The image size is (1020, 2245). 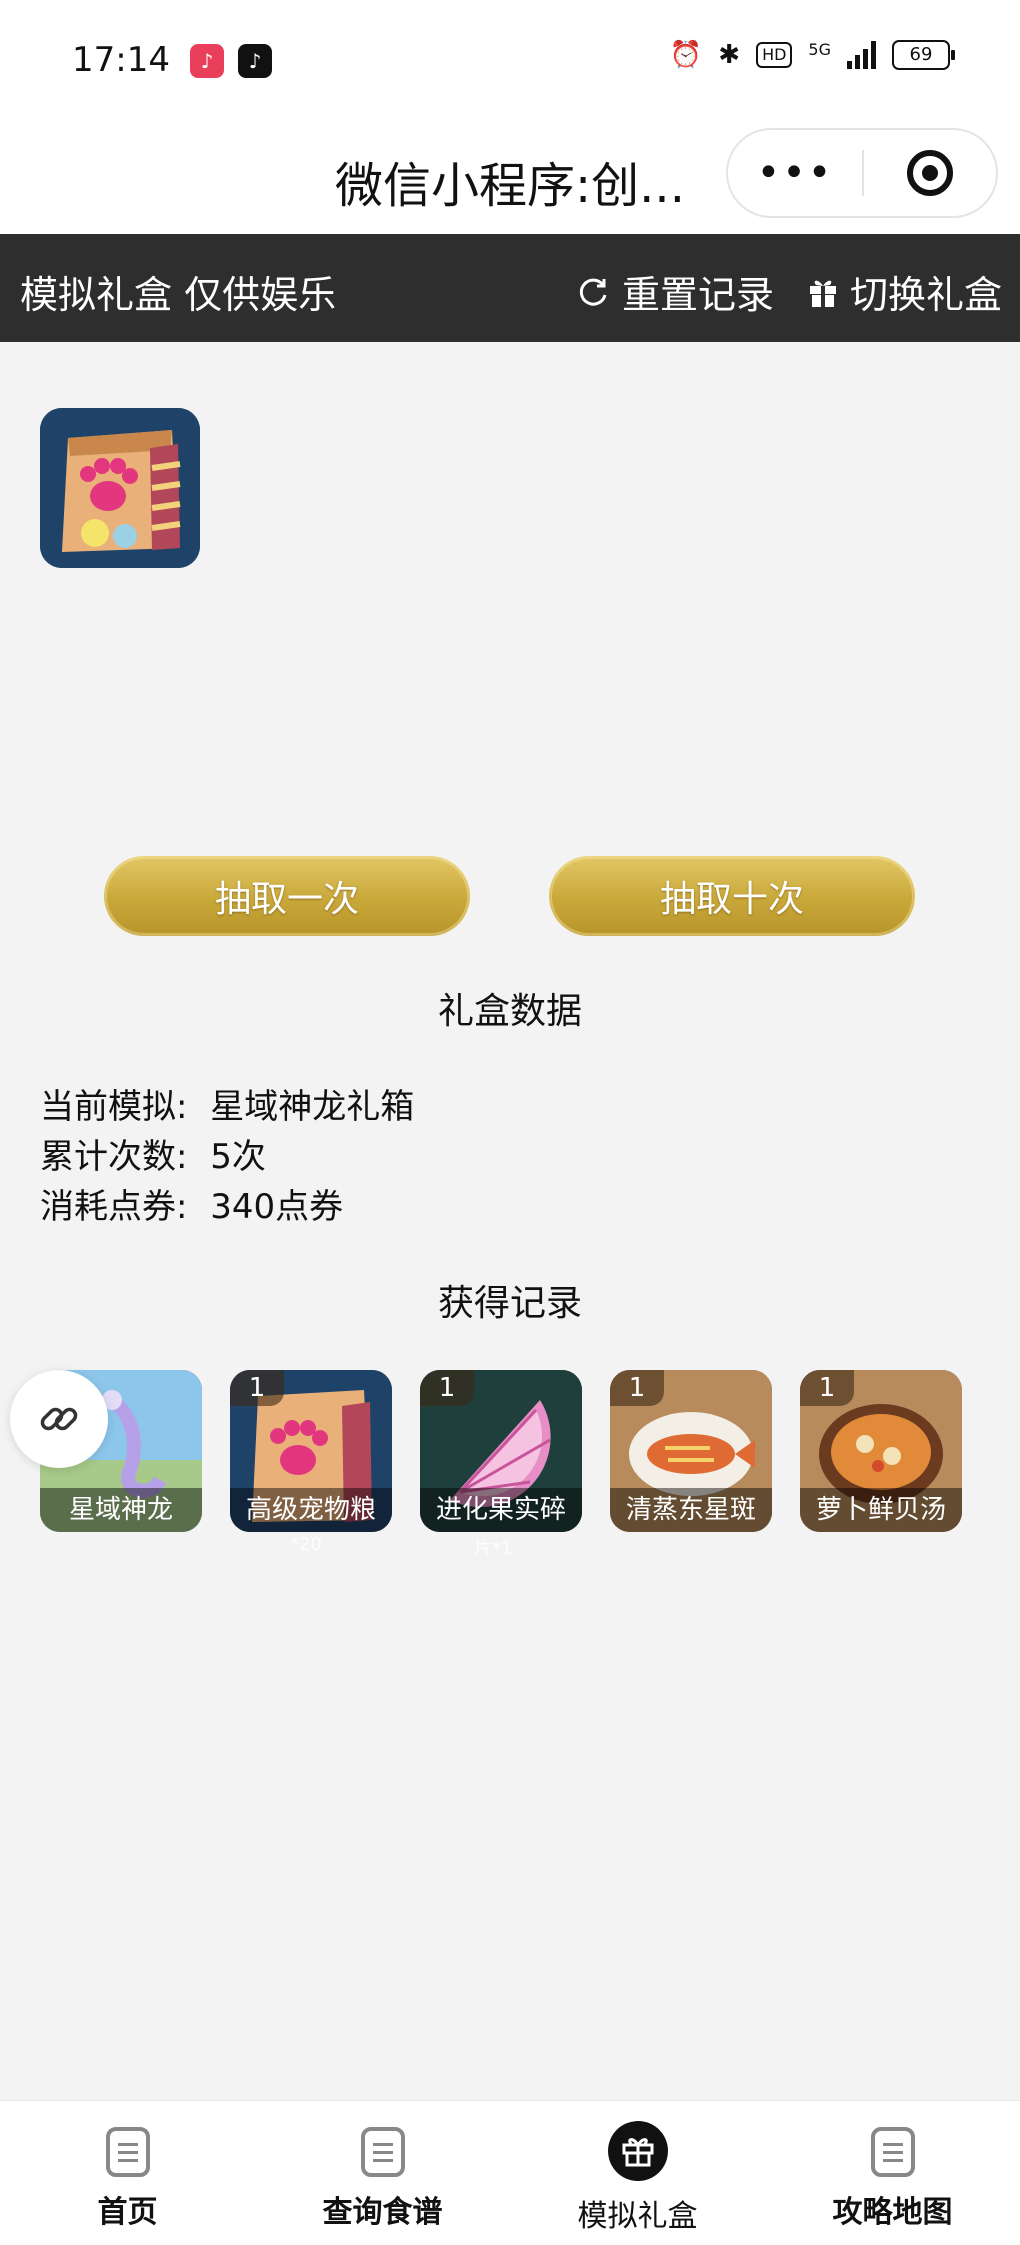 I want to click on link-icon, so click(x=59, y=1419).